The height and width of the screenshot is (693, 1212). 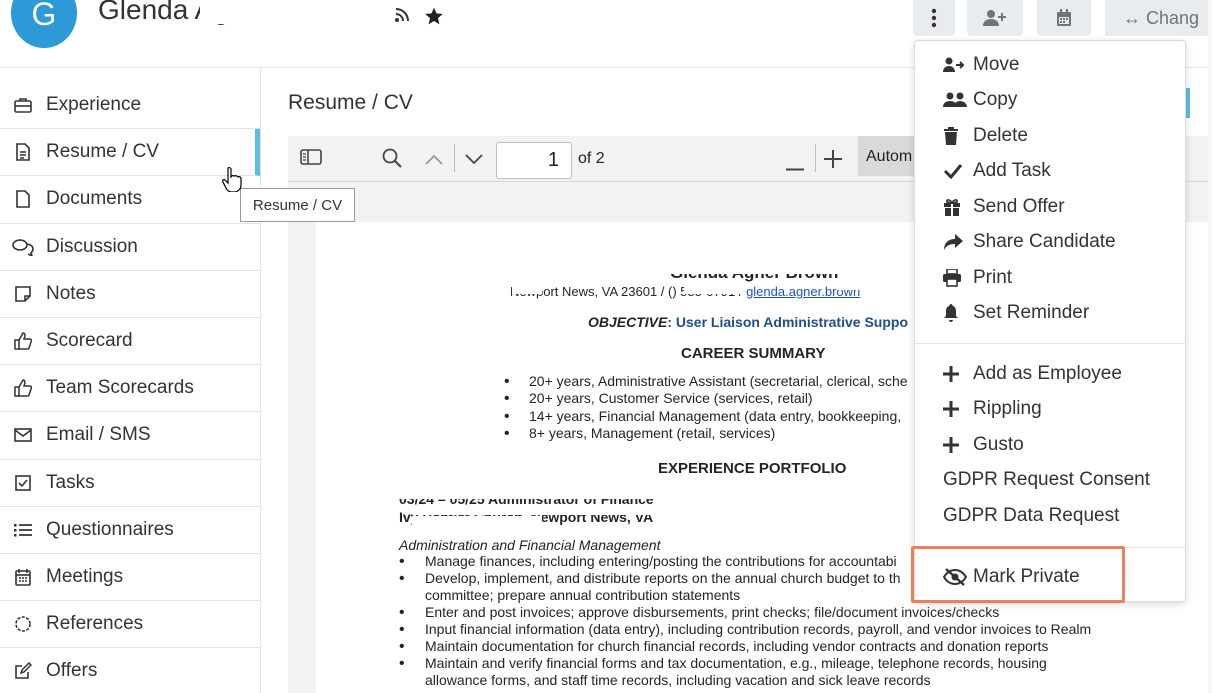 I want to click on check-icon, so click(x=958, y=171).